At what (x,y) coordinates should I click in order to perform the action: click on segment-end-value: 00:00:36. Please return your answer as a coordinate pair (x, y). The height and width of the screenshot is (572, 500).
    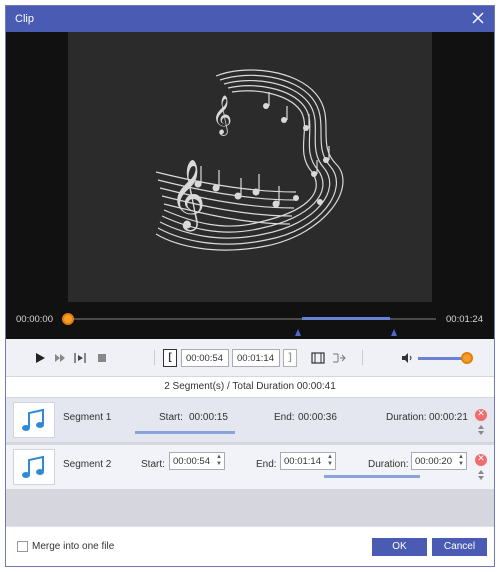
    Looking at the image, I should click on (317, 417).